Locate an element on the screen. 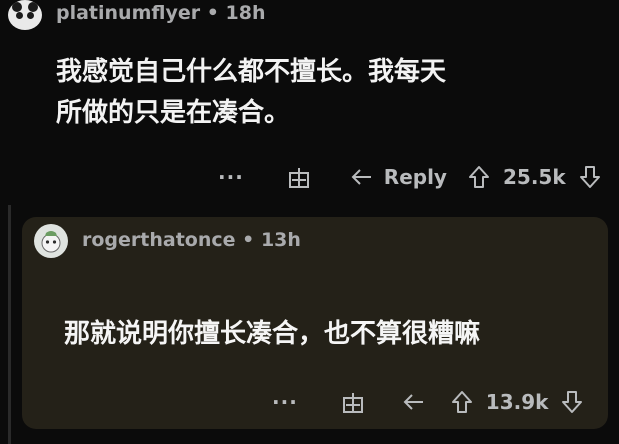  timestamp: 13h is located at coordinates (280, 240).